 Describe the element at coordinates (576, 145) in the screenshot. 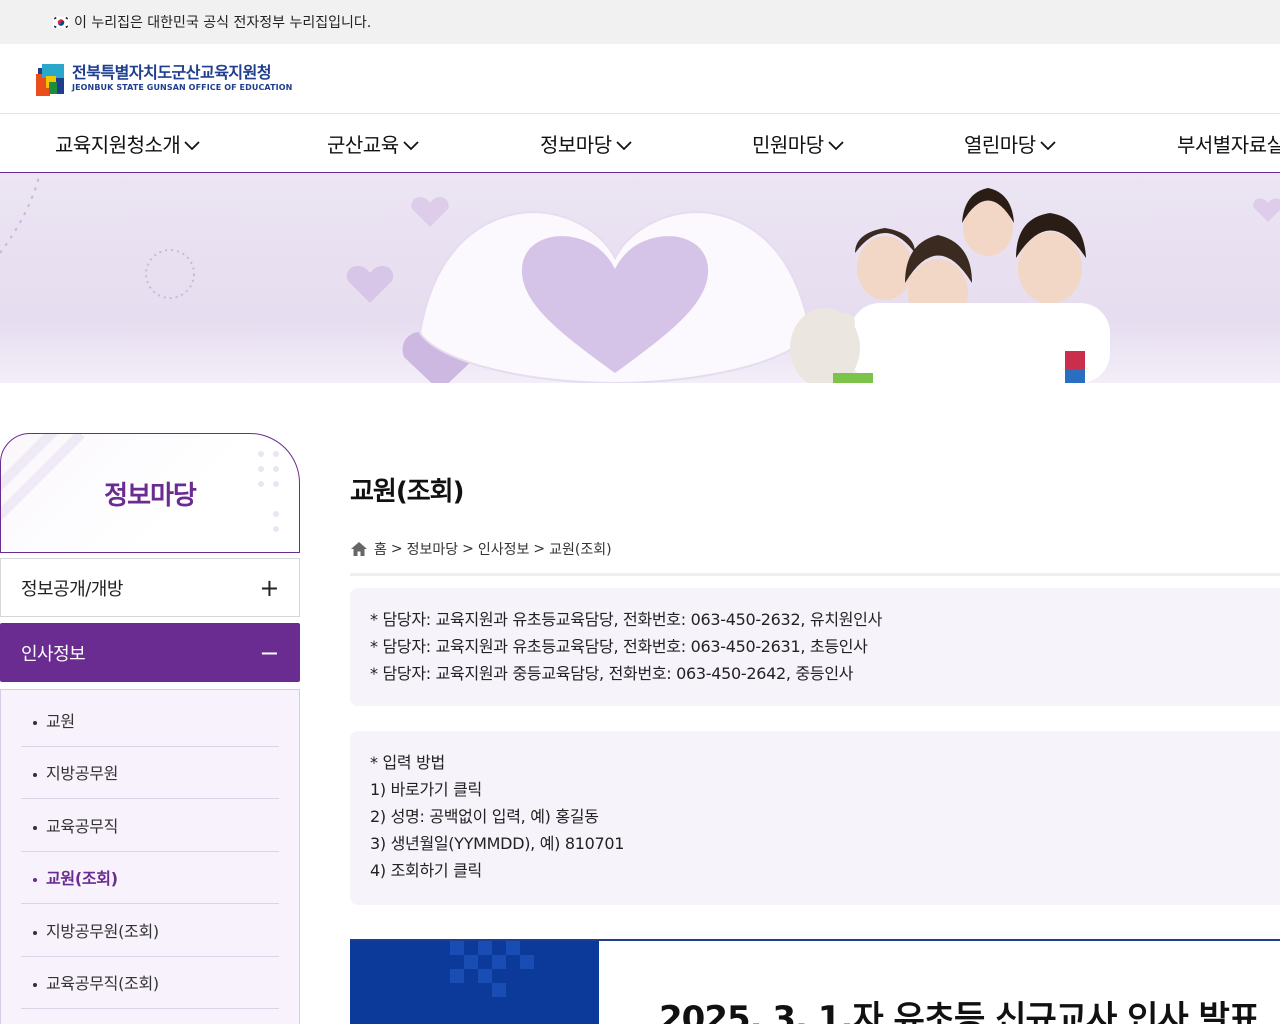

I see `nav-label: 정보마당` at that location.